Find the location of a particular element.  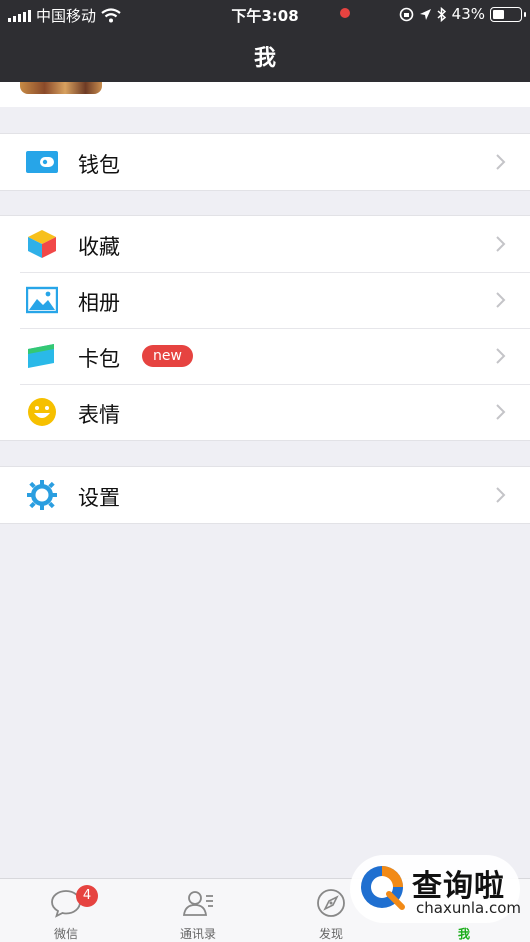

top-bar: 中国移动 下午3:08 43% 我 is located at coordinates (265, 41).